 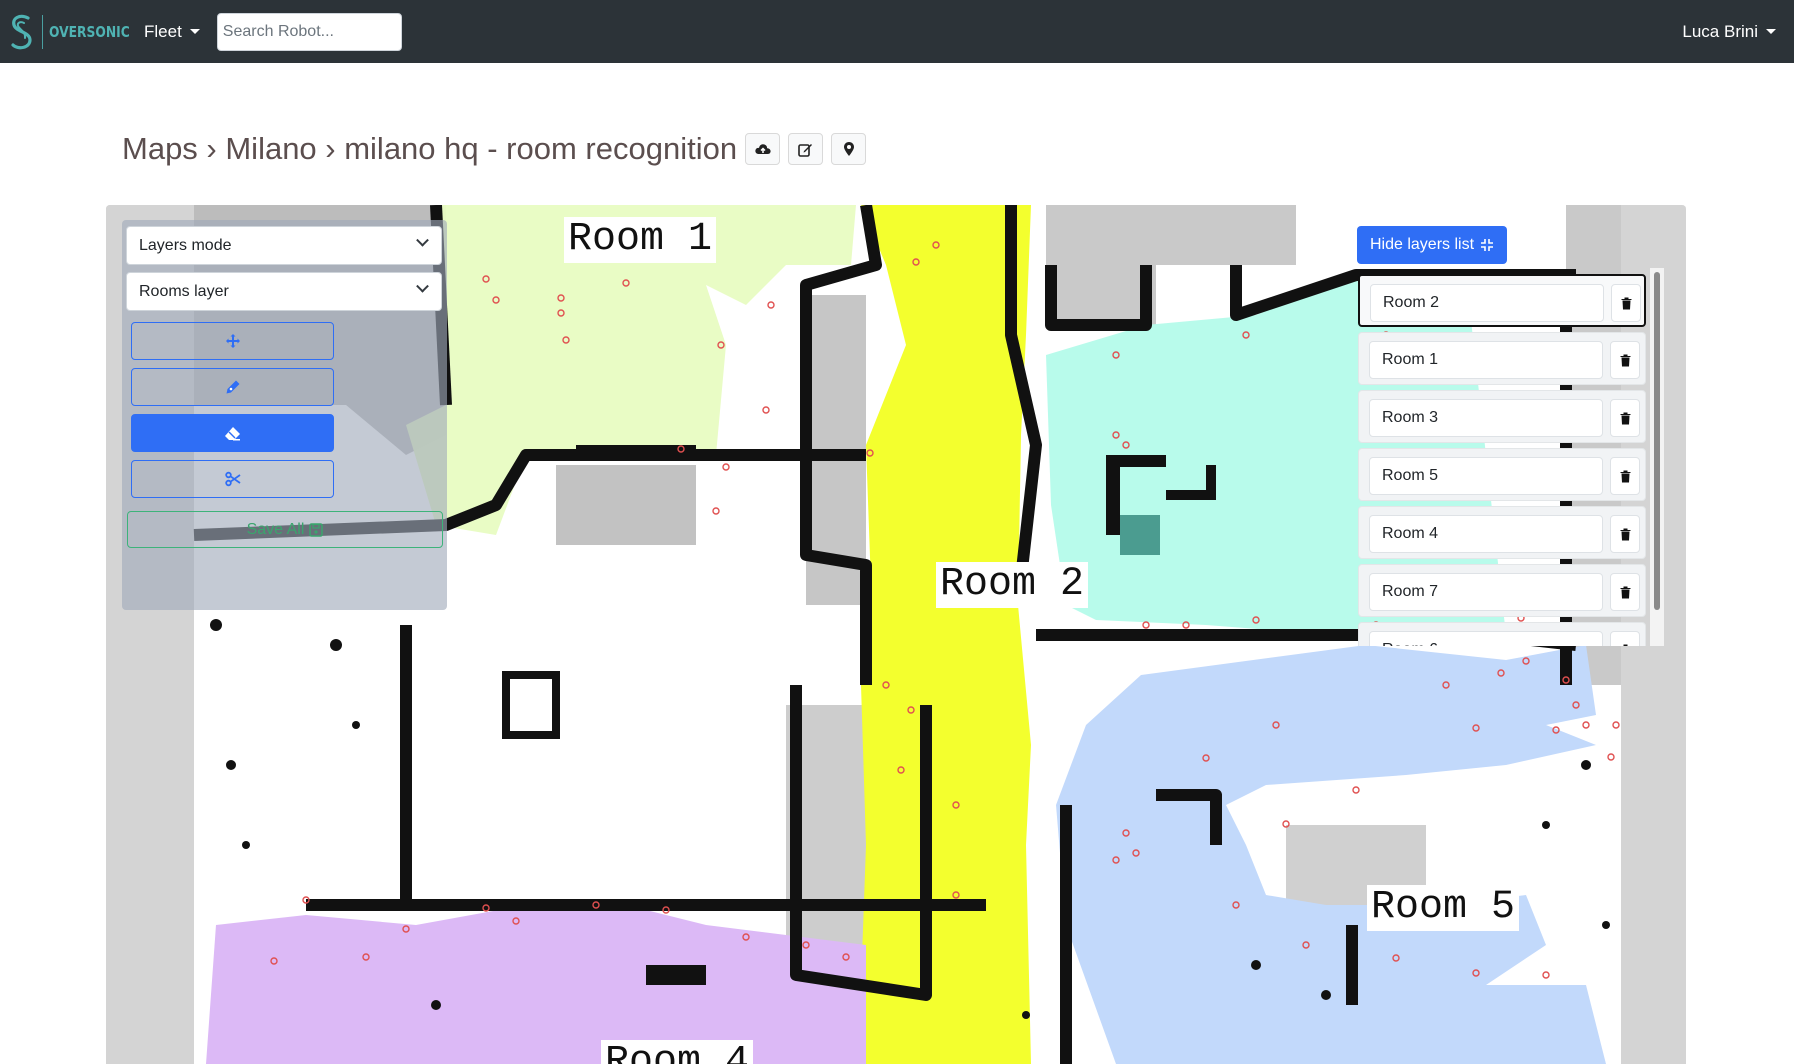 I want to click on layer-item-room-6: Room 6, so click(x=1502, y=634).